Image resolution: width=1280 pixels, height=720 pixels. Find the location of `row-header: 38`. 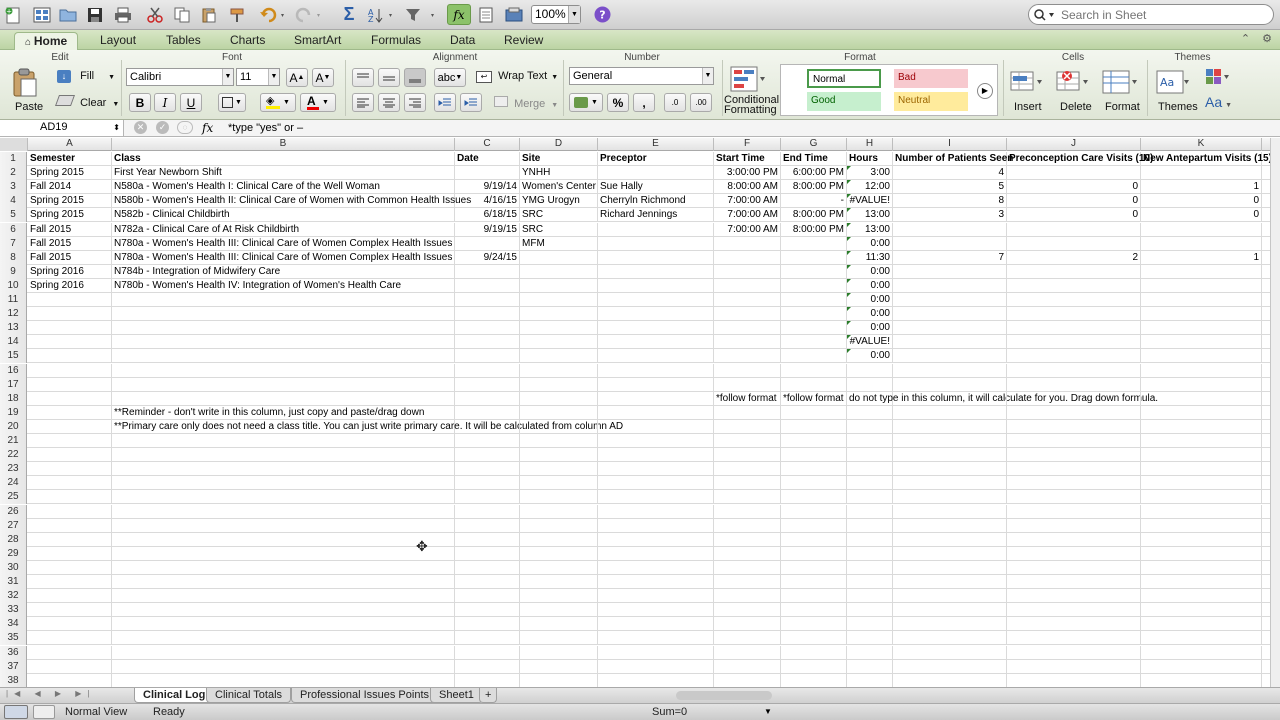

row-header: 38 is located at coordinates (13, 680).